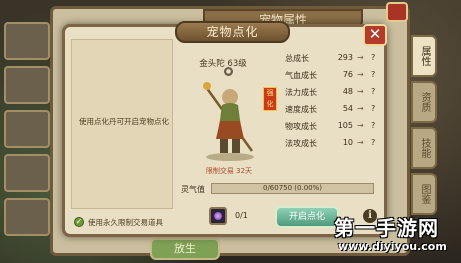  I want to click on stat-label: 气血成长, so click(301, 75).